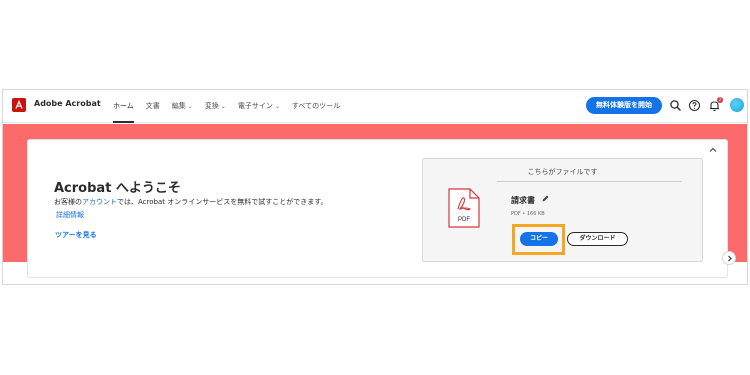  I want to click on welcome-desc-pre: お客様の, so click(68, 202).